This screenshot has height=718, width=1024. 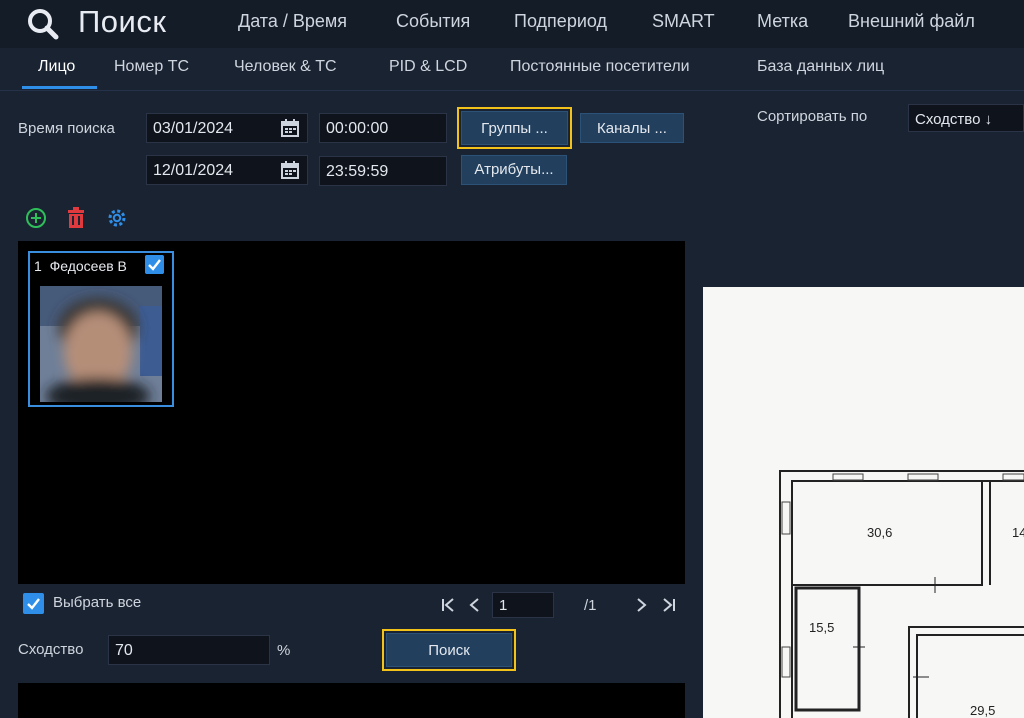 What do you see at coordinates (983, 710) in the screenshot?
I see `room-area-label: 29,5` at bounding box center [983, 710].